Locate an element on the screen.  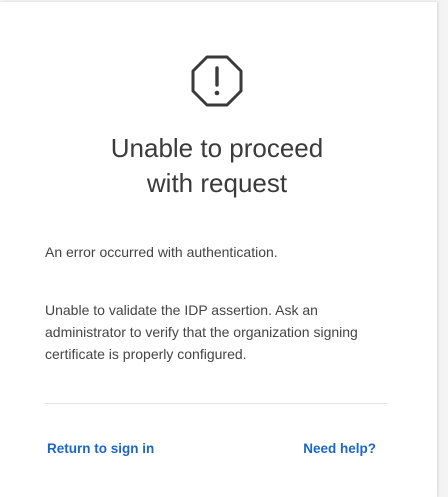
title-line-1: Unable to proceed is located at coordinates (217, 148).